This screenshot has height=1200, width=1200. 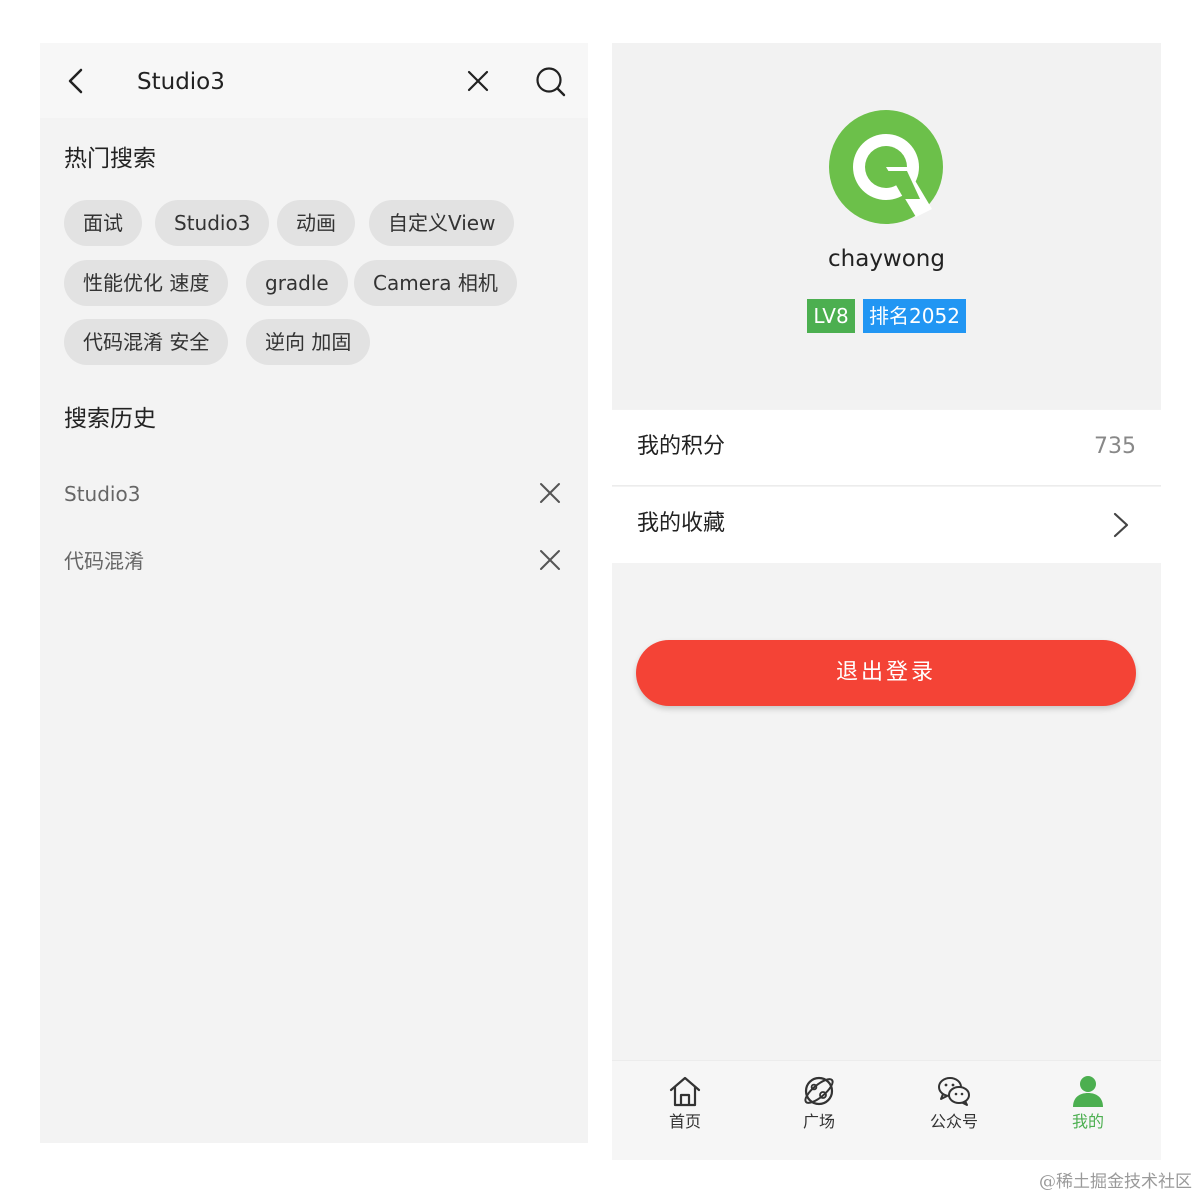 I want to click on nav-item-home: 首页, so click(x=685, y=1113).